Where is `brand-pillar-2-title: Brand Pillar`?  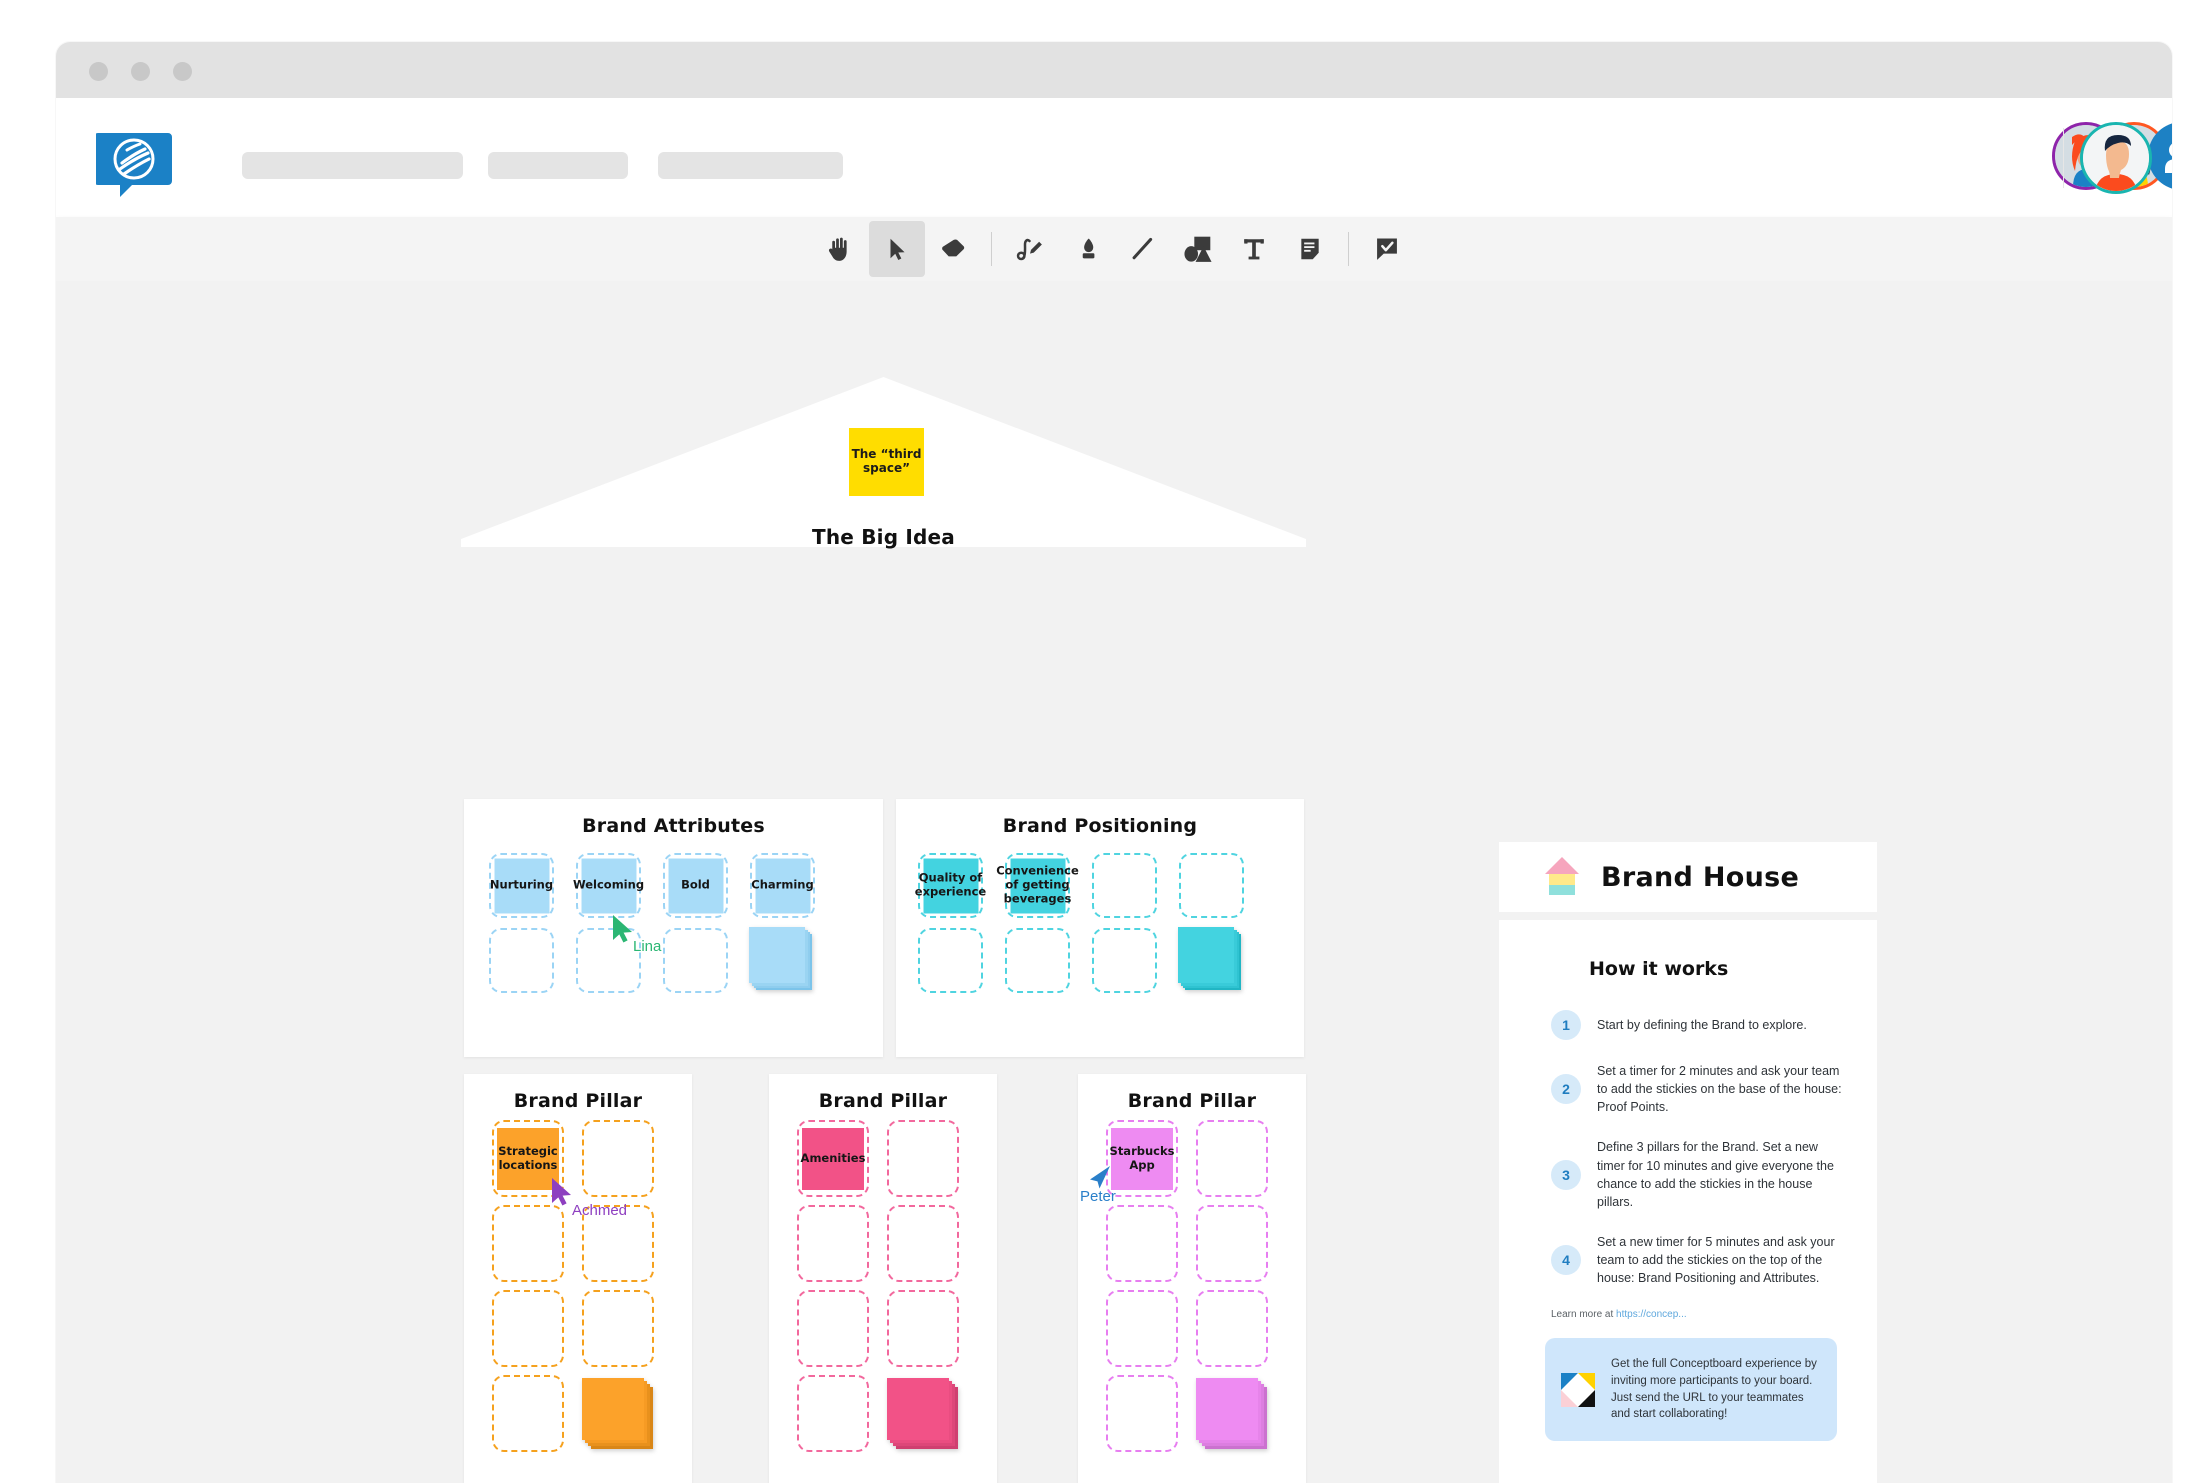 brand-pillar-2-title: Brand Pillar is located at coordinates (883, 1101).